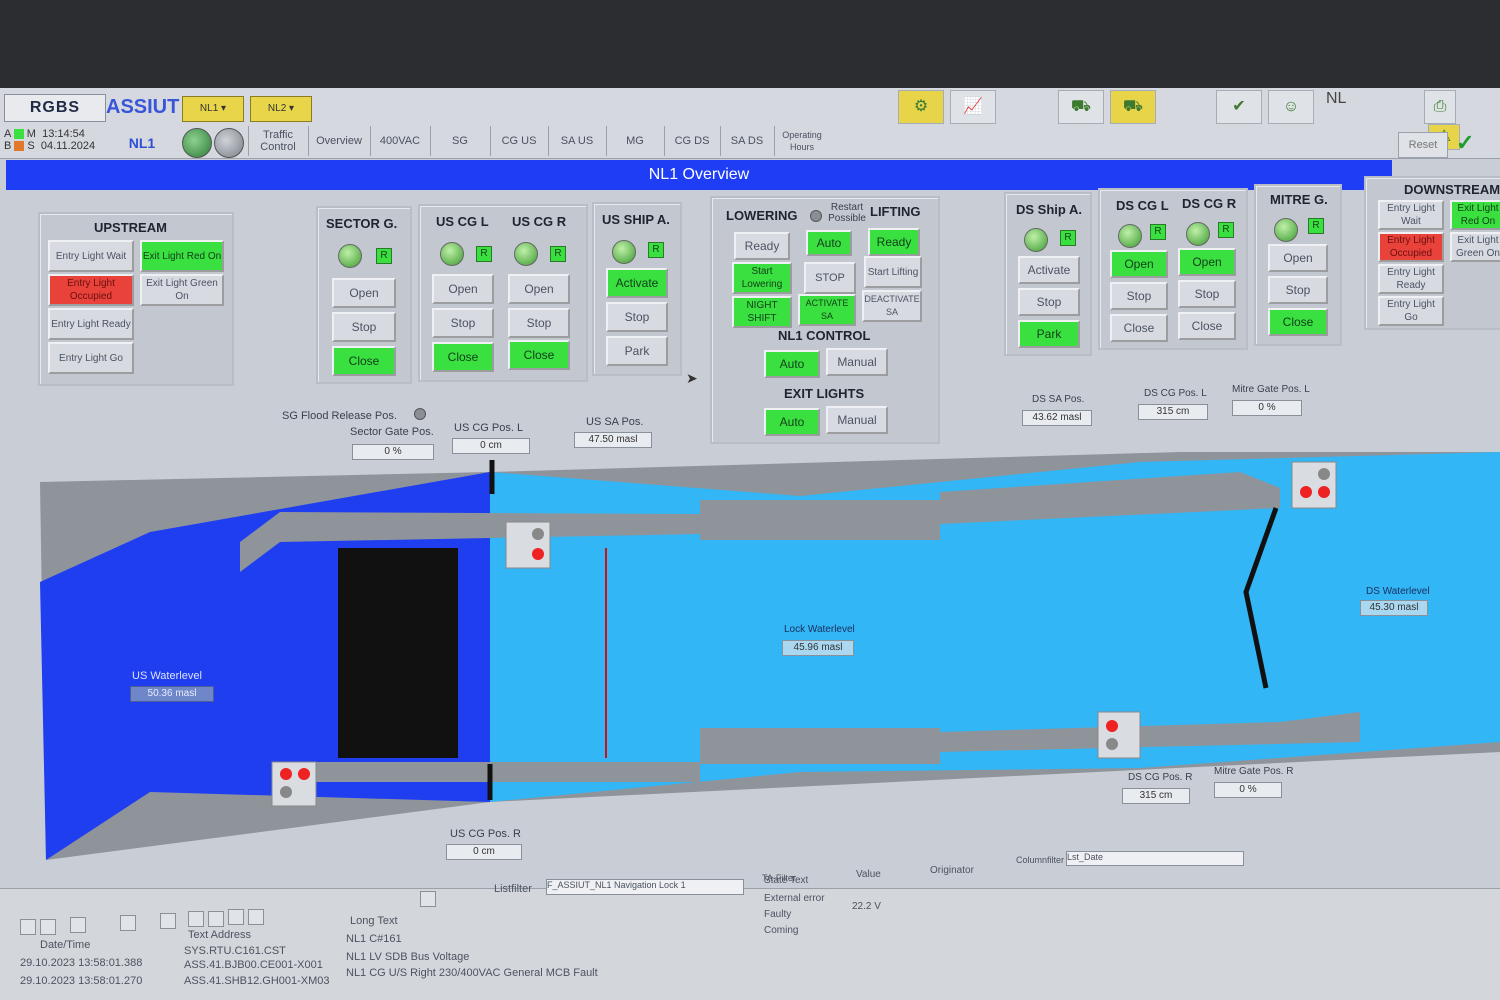  I want to click on tab-sa-us: SA US, so click(576, 141).